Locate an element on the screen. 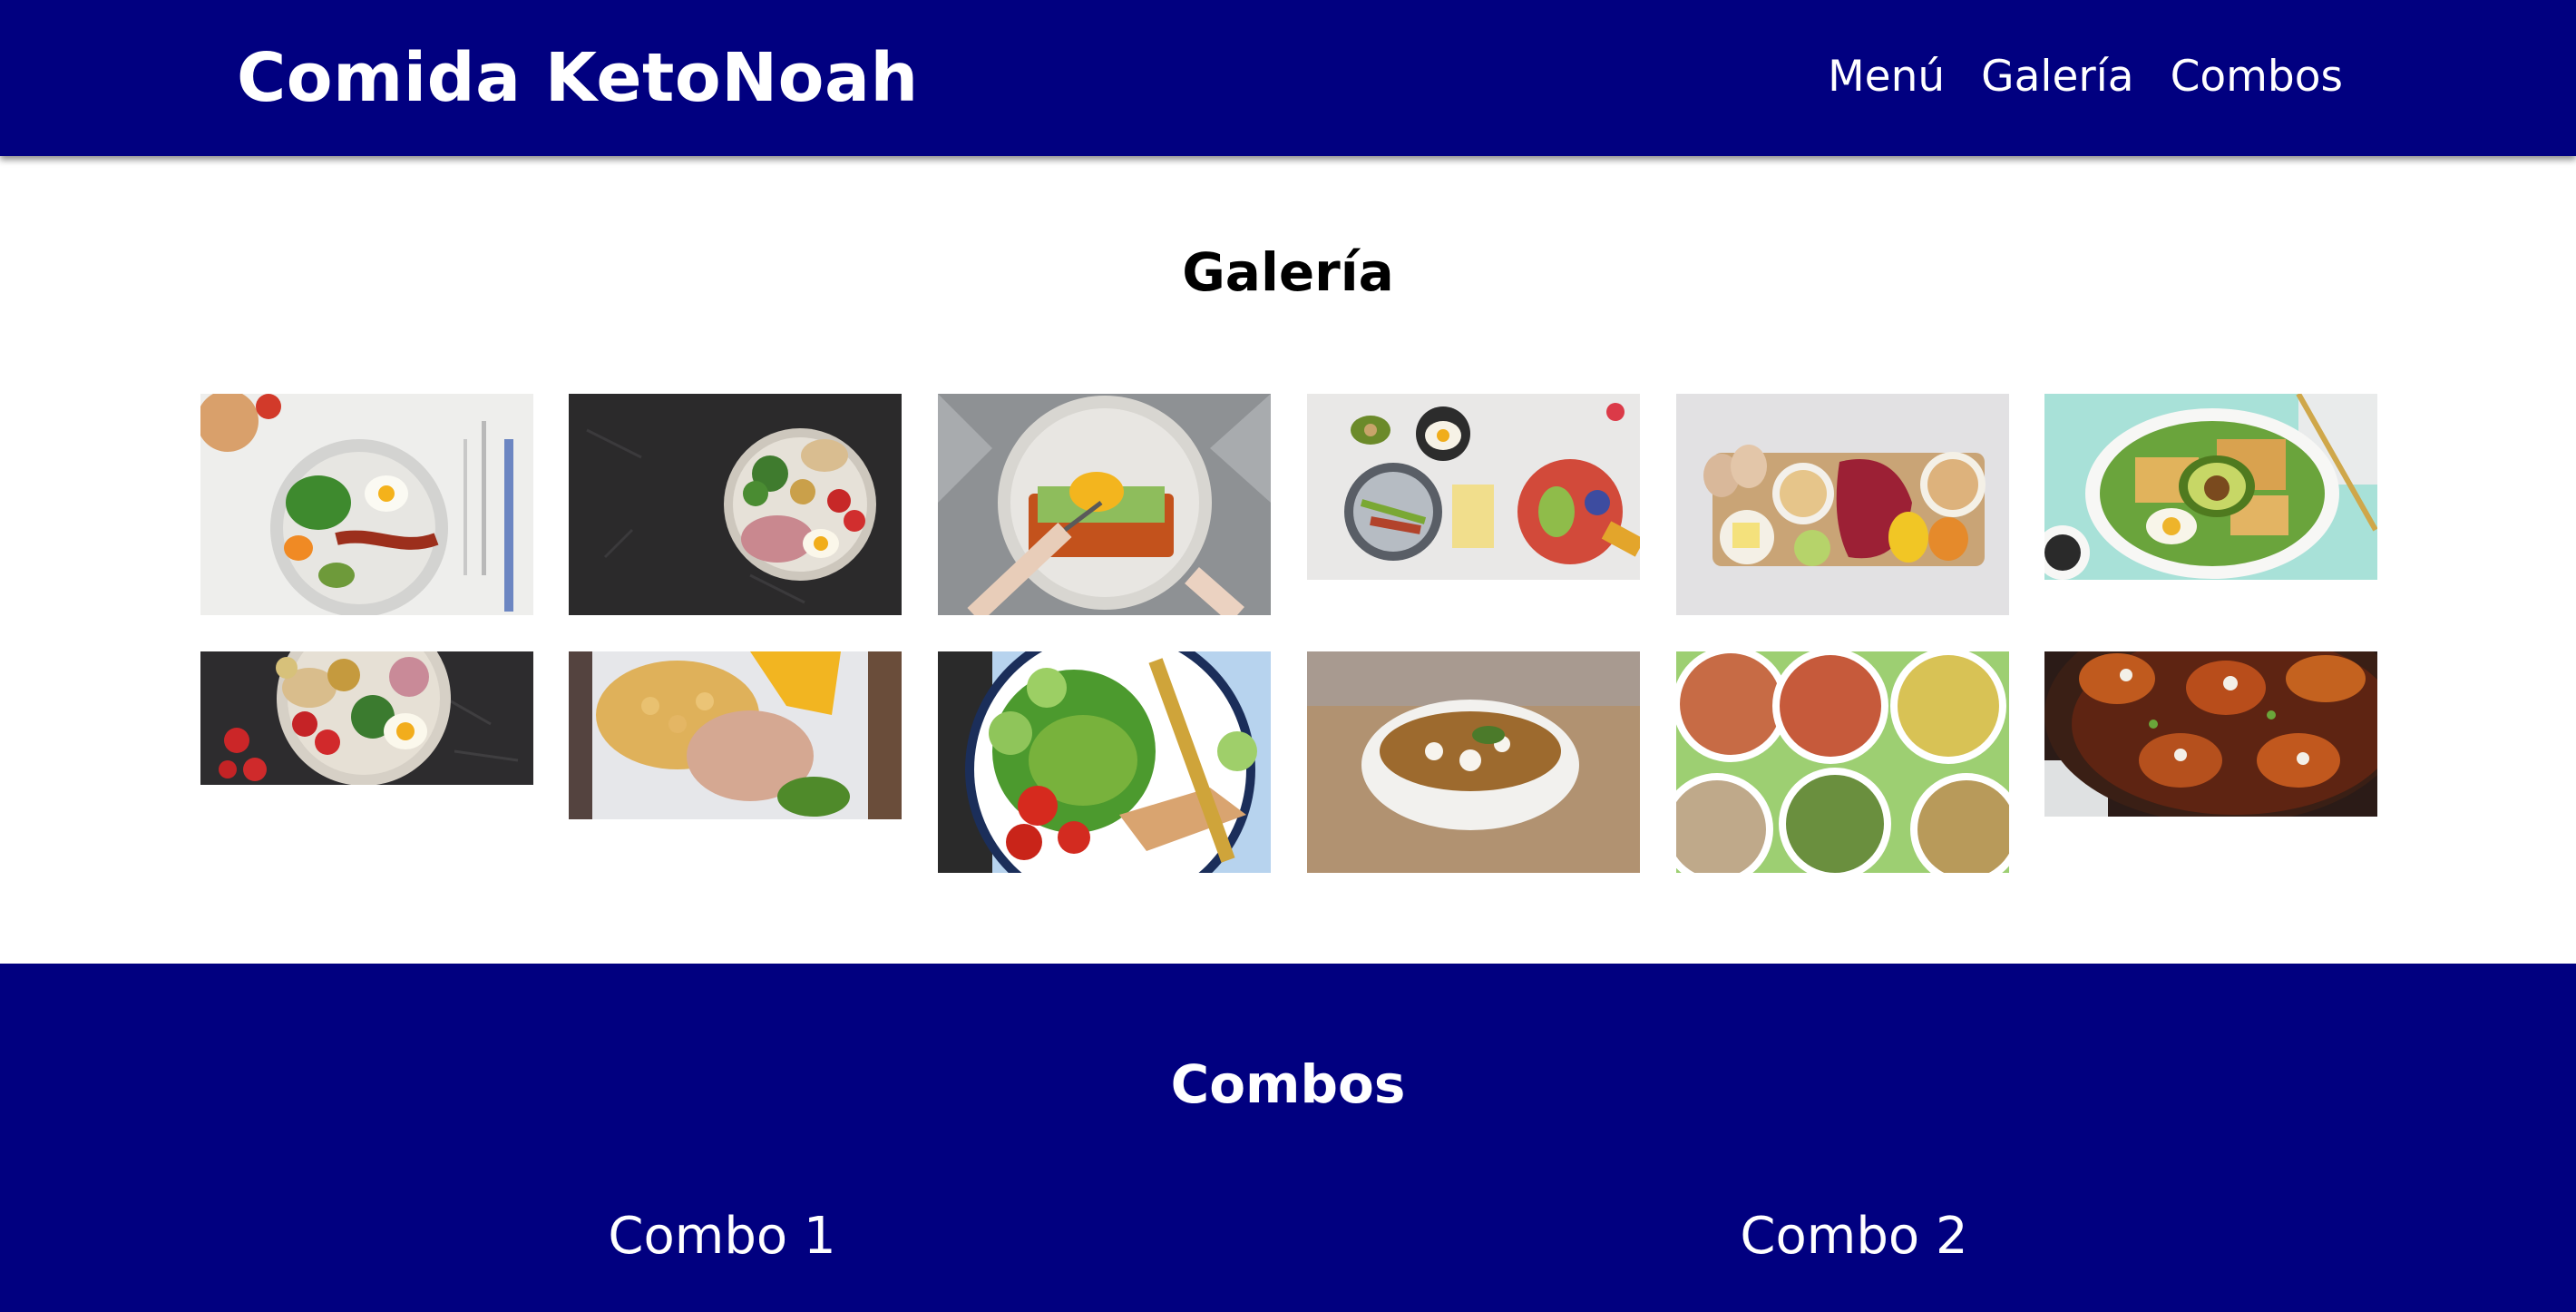  gallery-image-halloumi-salad is located at coordinates (2210, 487).